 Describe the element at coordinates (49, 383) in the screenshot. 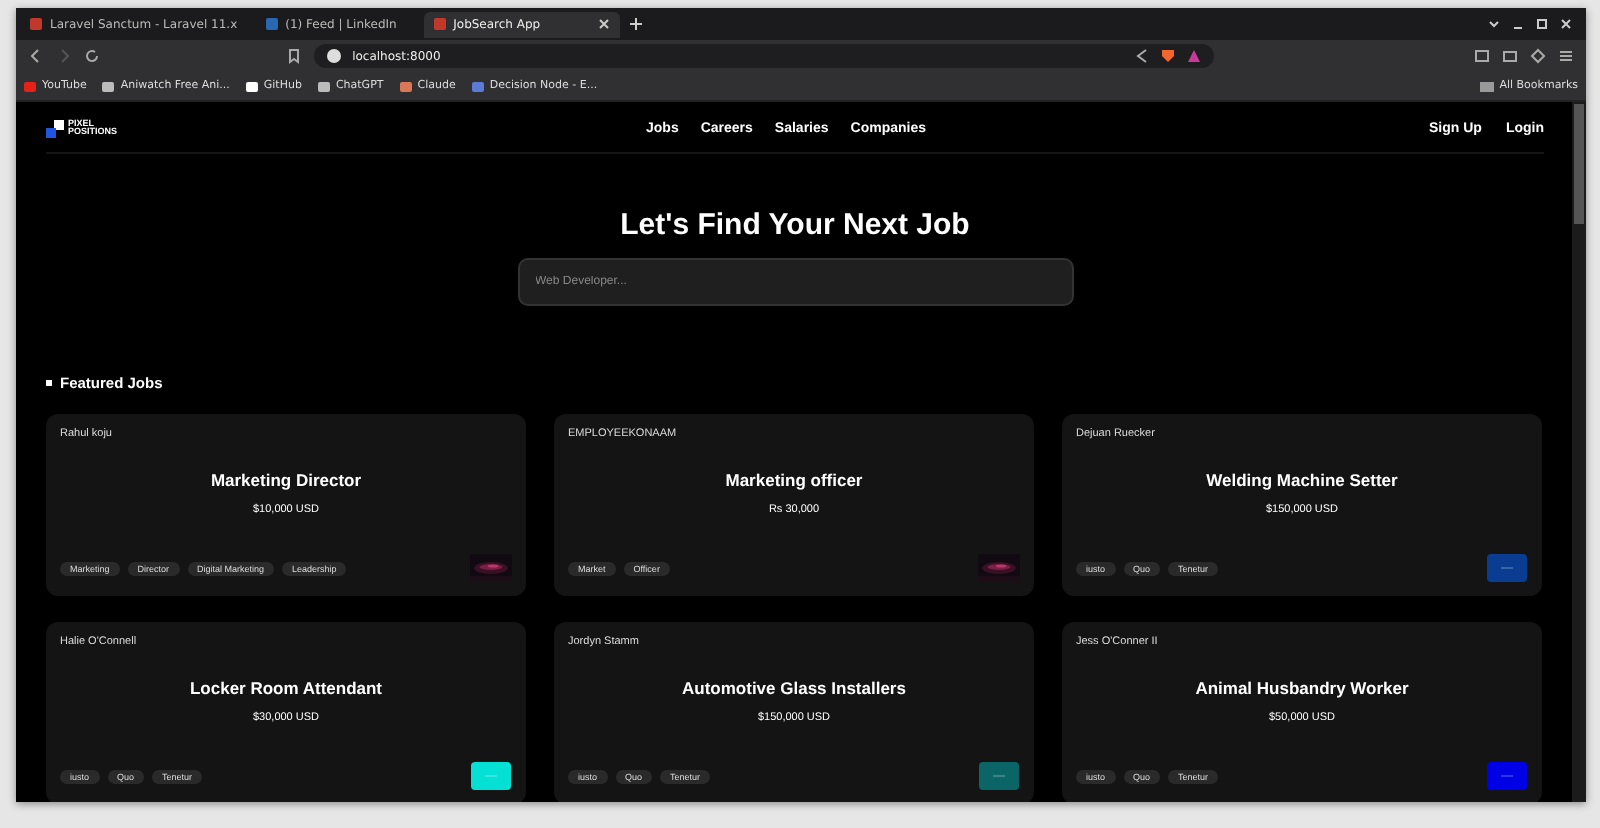

I see `square-icon` at that location.